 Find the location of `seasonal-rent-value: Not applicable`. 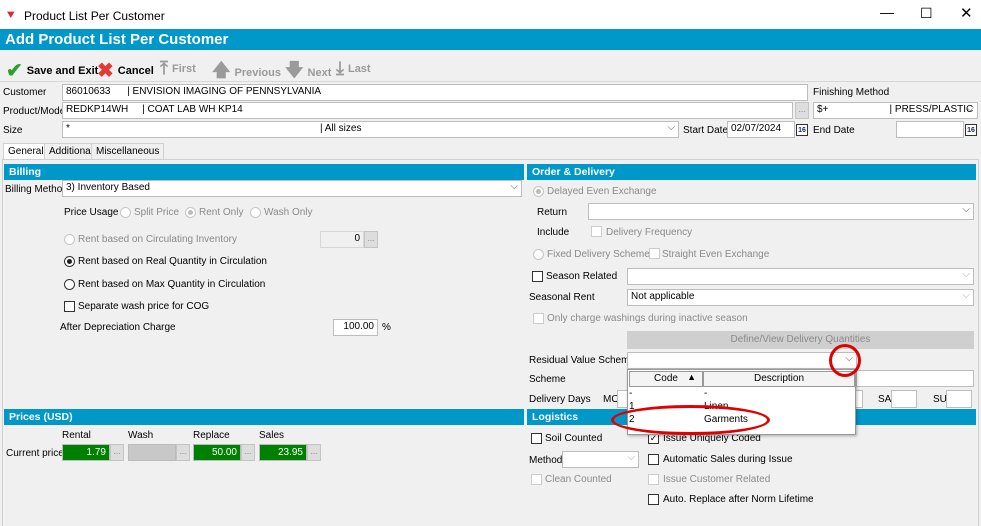

seasonal-rent-value: Not applicable is located at coordinates (663, 296).